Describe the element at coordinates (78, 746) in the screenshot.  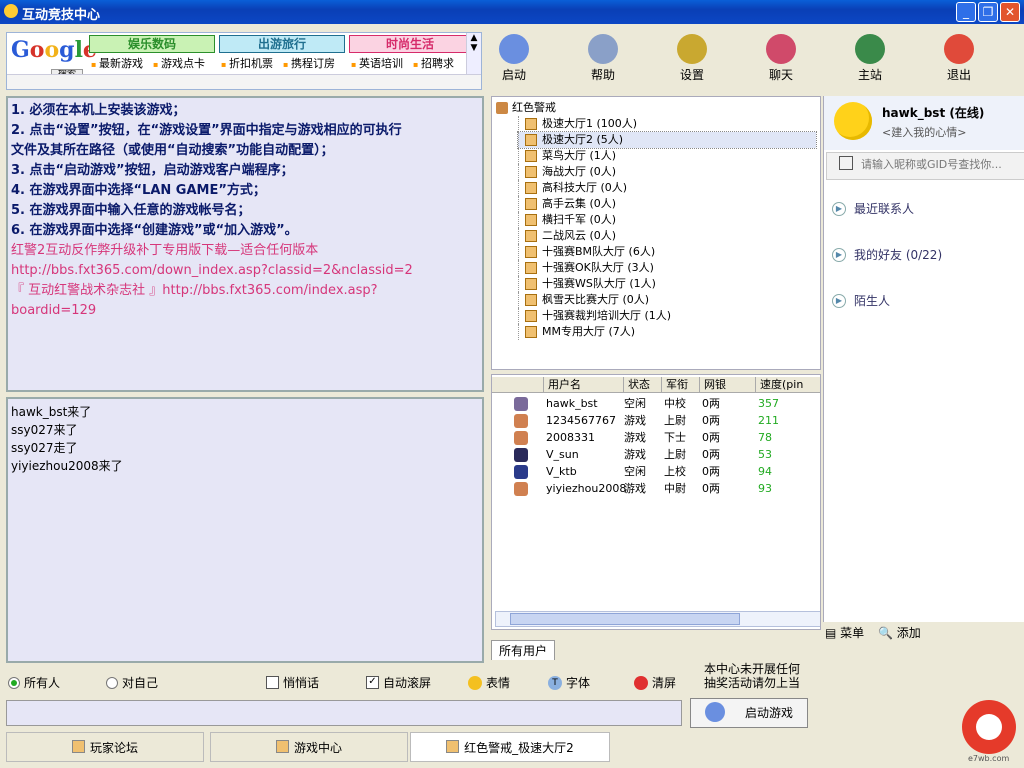
I see `forum-icon` at that location.